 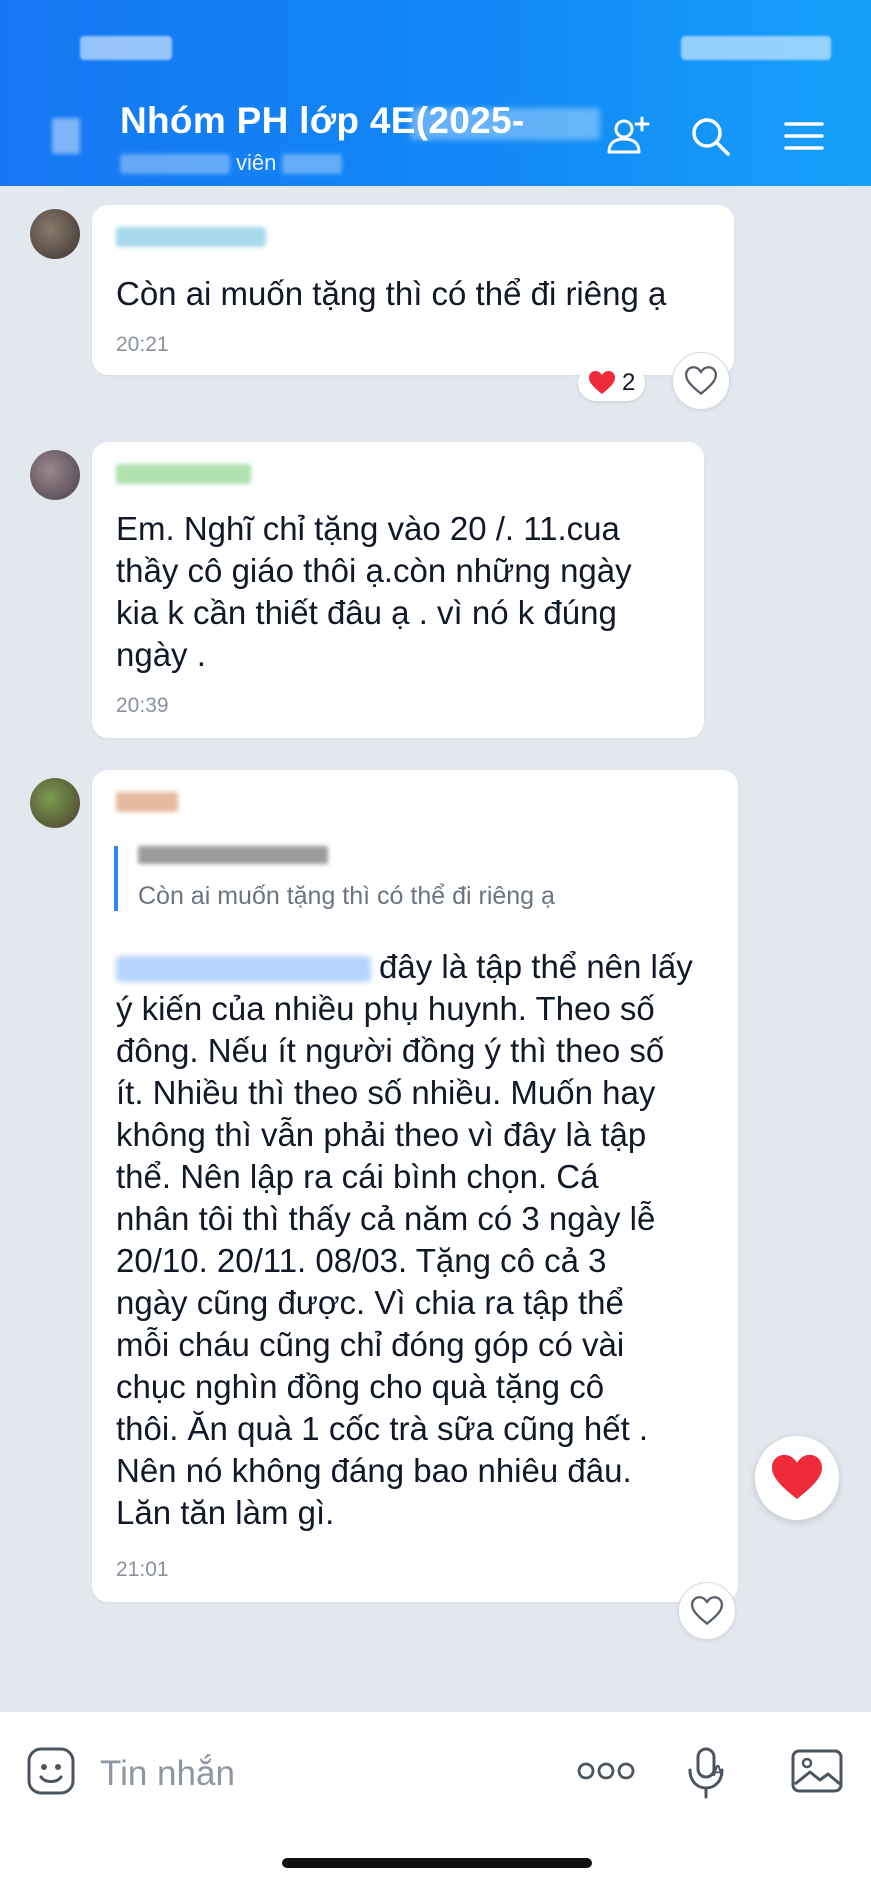 What do you see at coordinates (386, 1092) in the screenshot?
I see `message-line: ít. Nhiều thì theo số nhiều. Muốn hay` at bounding box center [386, 1092].